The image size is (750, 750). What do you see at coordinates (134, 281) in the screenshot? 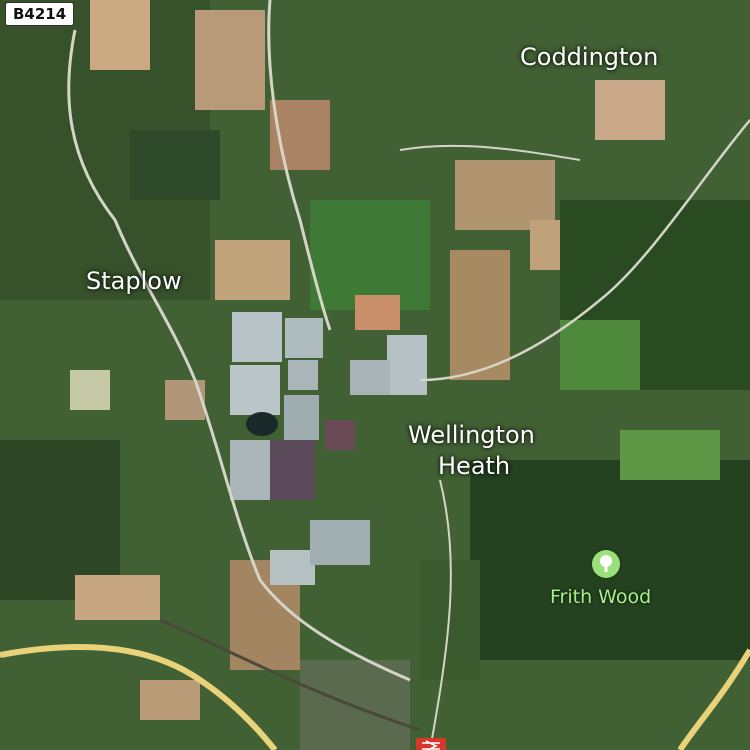
I see `place-label-staplow: Staplow` at bounding box center [134, 281].